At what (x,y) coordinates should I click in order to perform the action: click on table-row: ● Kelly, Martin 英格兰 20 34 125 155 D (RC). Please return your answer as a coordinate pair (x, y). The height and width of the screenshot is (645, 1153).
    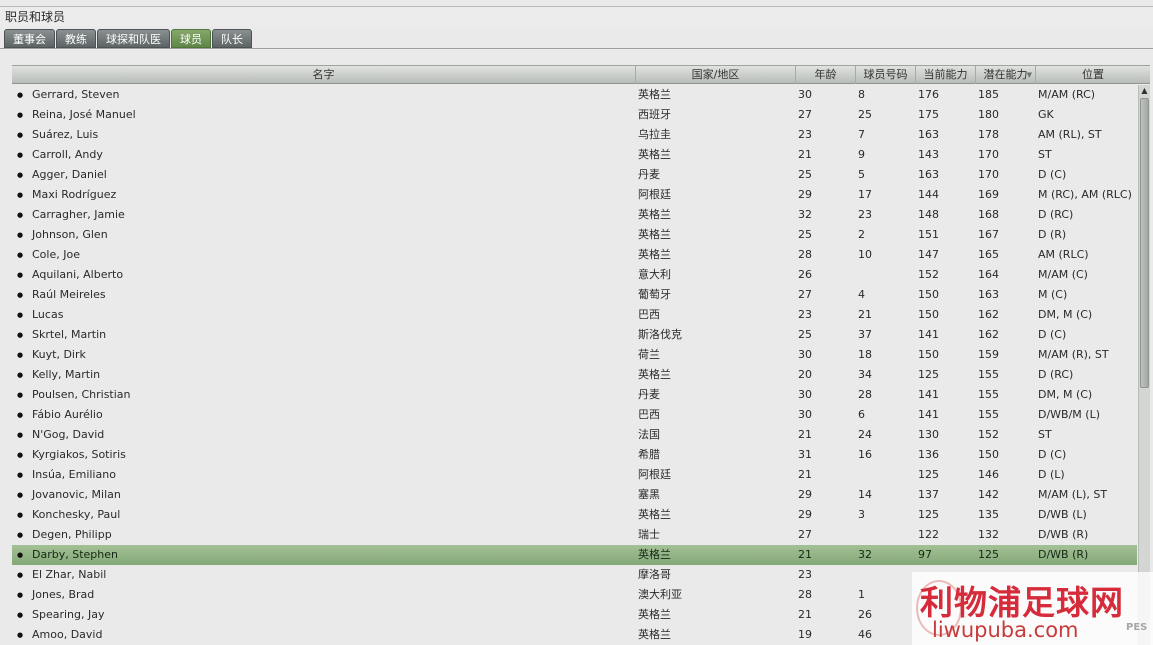
    Looking at the image, I should click on (574, 375).